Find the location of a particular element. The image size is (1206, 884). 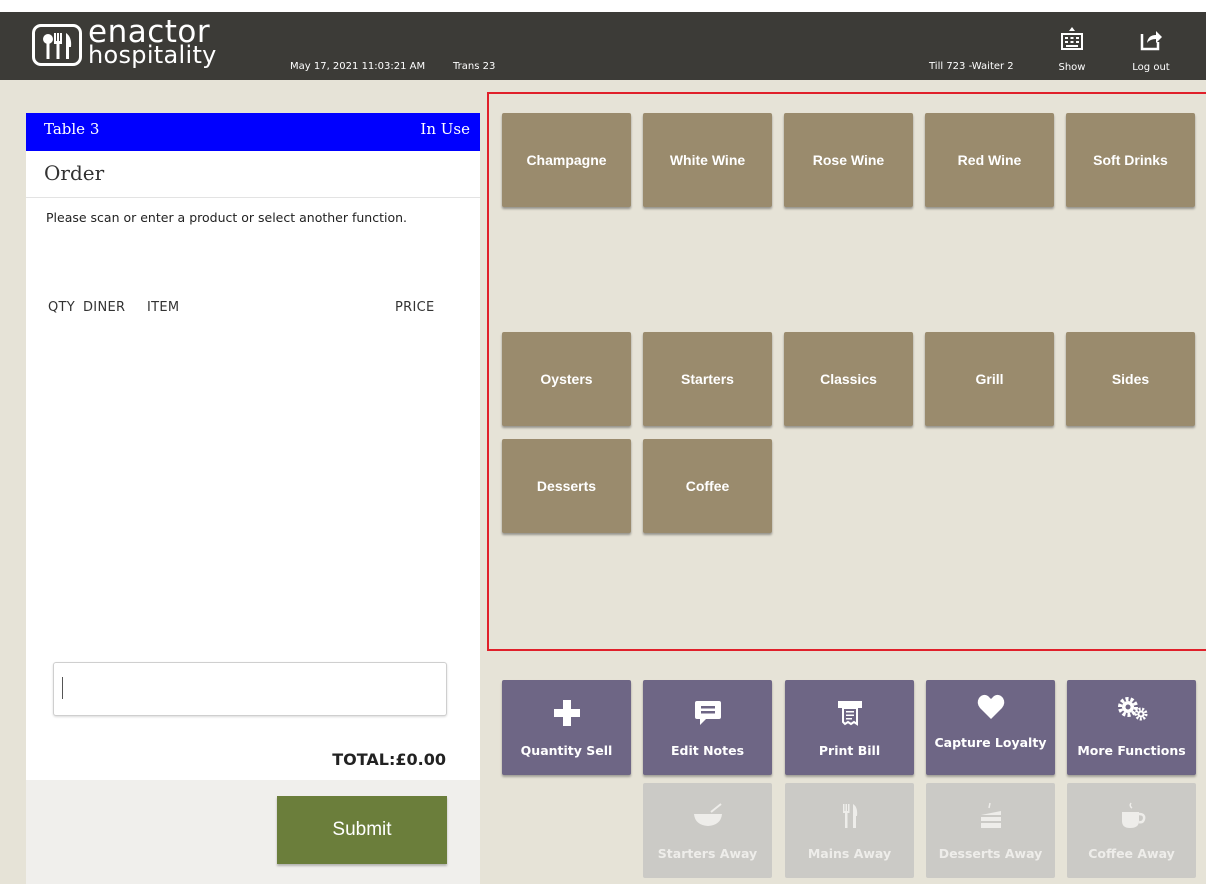

heart-icon is located at coordinates (990, 706).